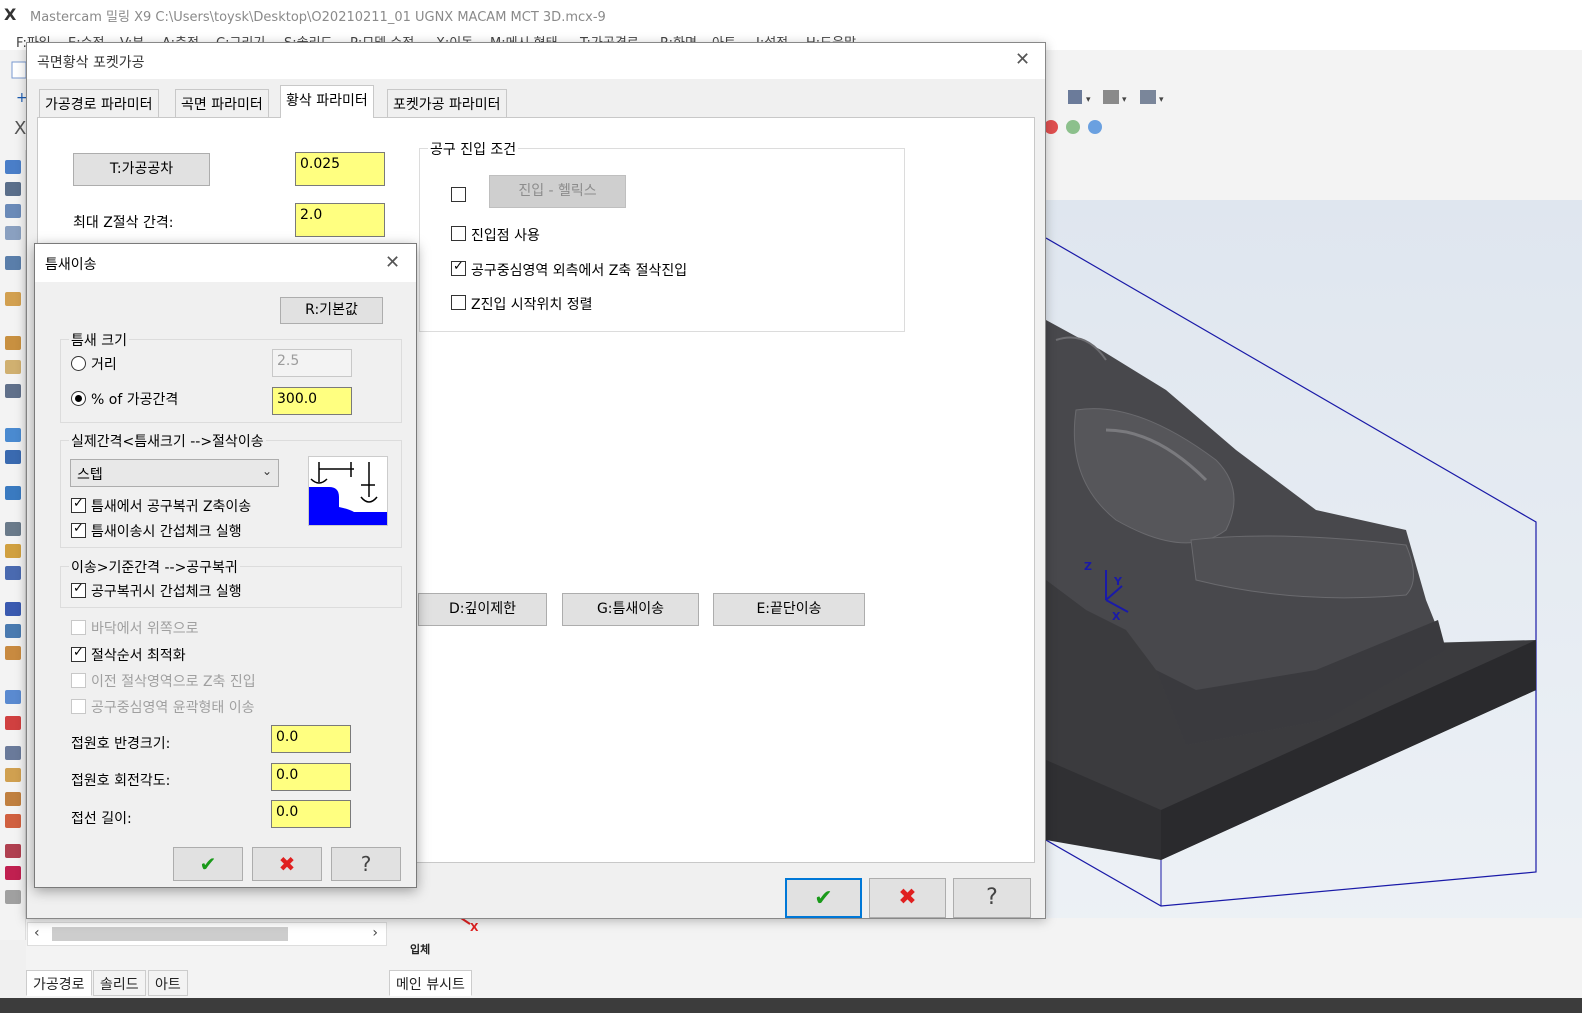 The height and width of the screenshot is (1013, 1582). I want to click on percent-stepover-radio, so click(78, 398).